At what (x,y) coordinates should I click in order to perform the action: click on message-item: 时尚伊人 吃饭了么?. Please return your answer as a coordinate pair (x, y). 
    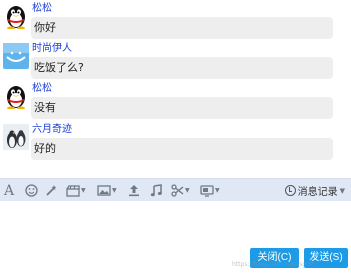
    Looking at the image, I should click on (175, 60).